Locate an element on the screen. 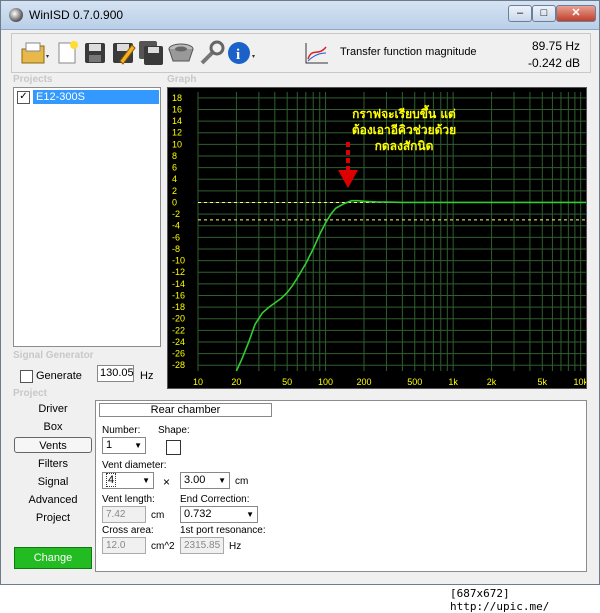 The image size is (600, 613). x-tick-label: 100 is located at coordinates (325, 382).